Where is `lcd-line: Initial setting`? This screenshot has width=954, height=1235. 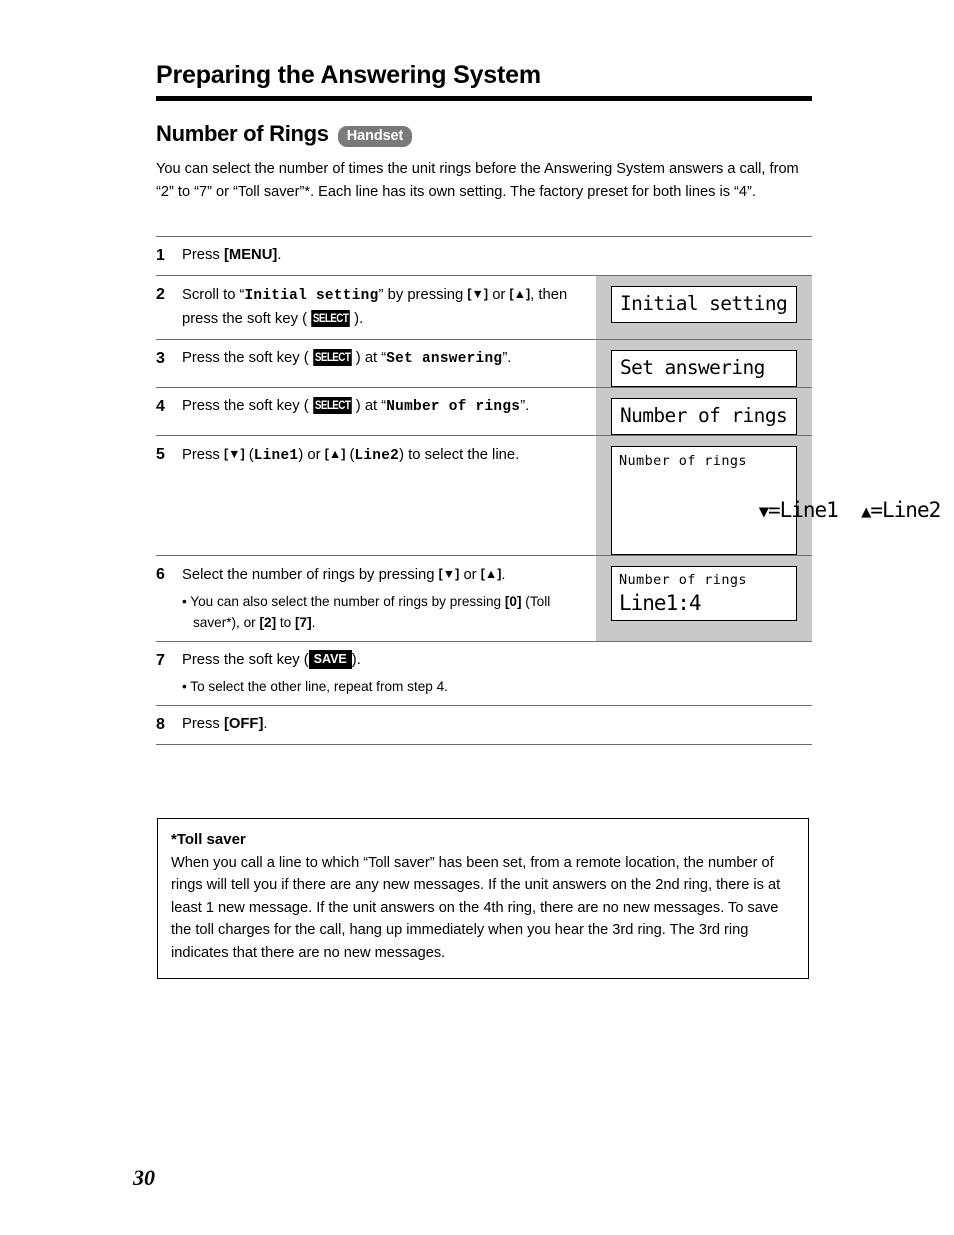
lcd-line: Initial setting is located at coordinates (704, 303).